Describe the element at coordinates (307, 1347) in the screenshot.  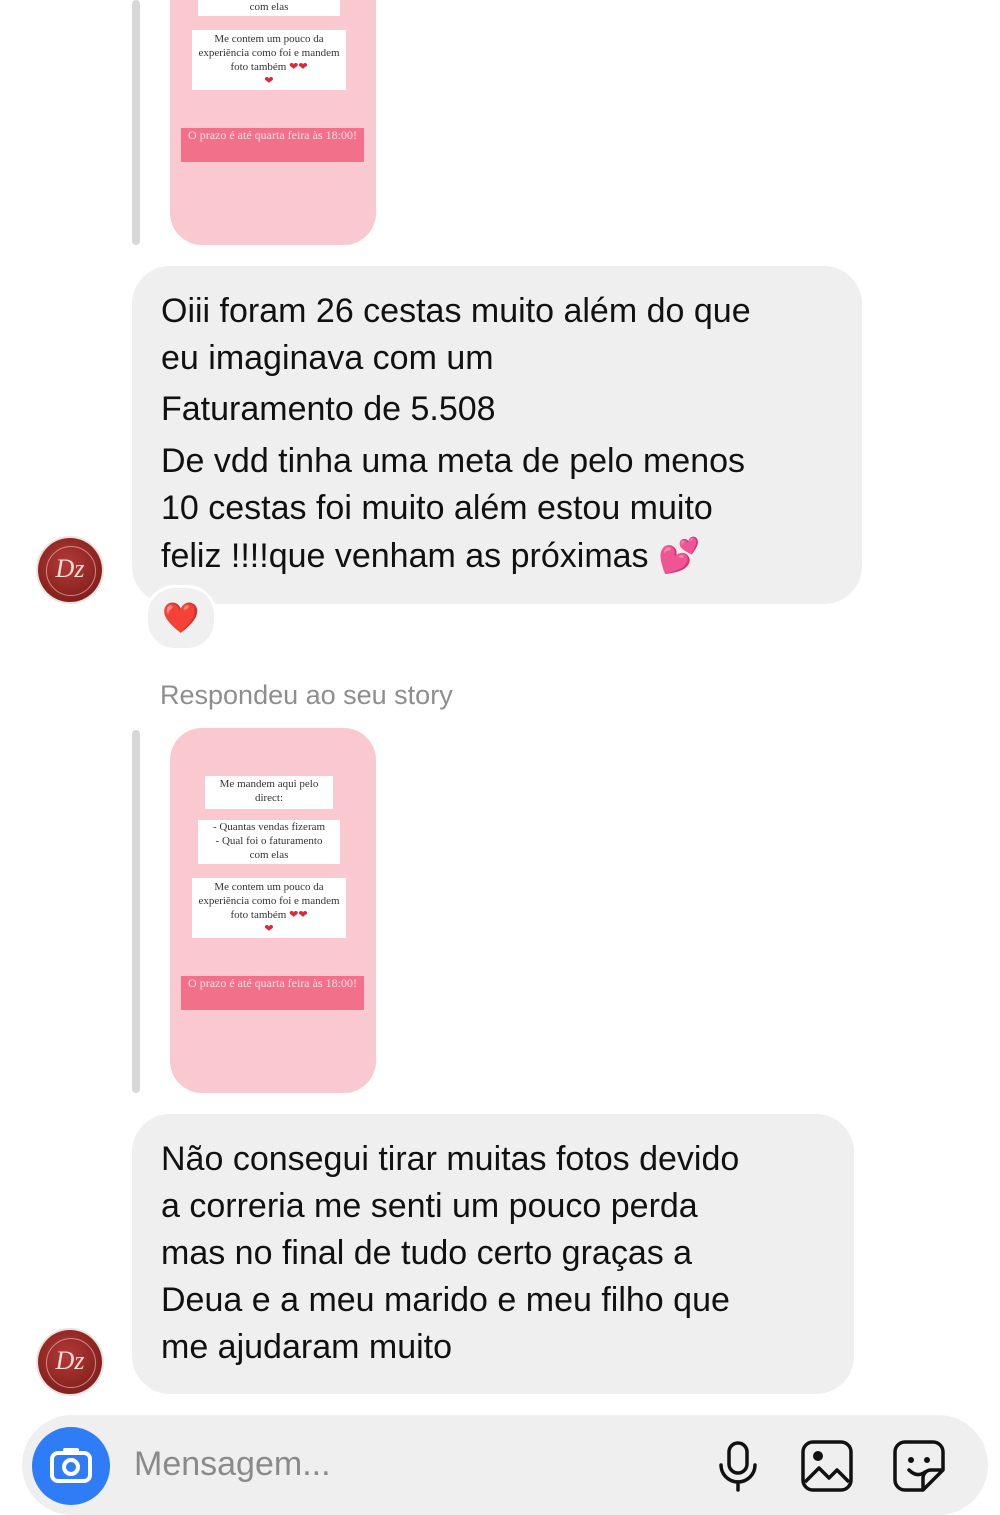
I see `message-line: me ajudaram muito` at that location.